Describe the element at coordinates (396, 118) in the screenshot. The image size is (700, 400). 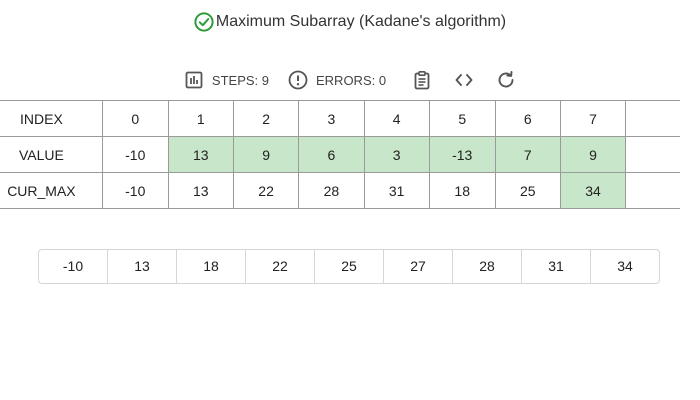
I see `table-cell: 4` at that location.